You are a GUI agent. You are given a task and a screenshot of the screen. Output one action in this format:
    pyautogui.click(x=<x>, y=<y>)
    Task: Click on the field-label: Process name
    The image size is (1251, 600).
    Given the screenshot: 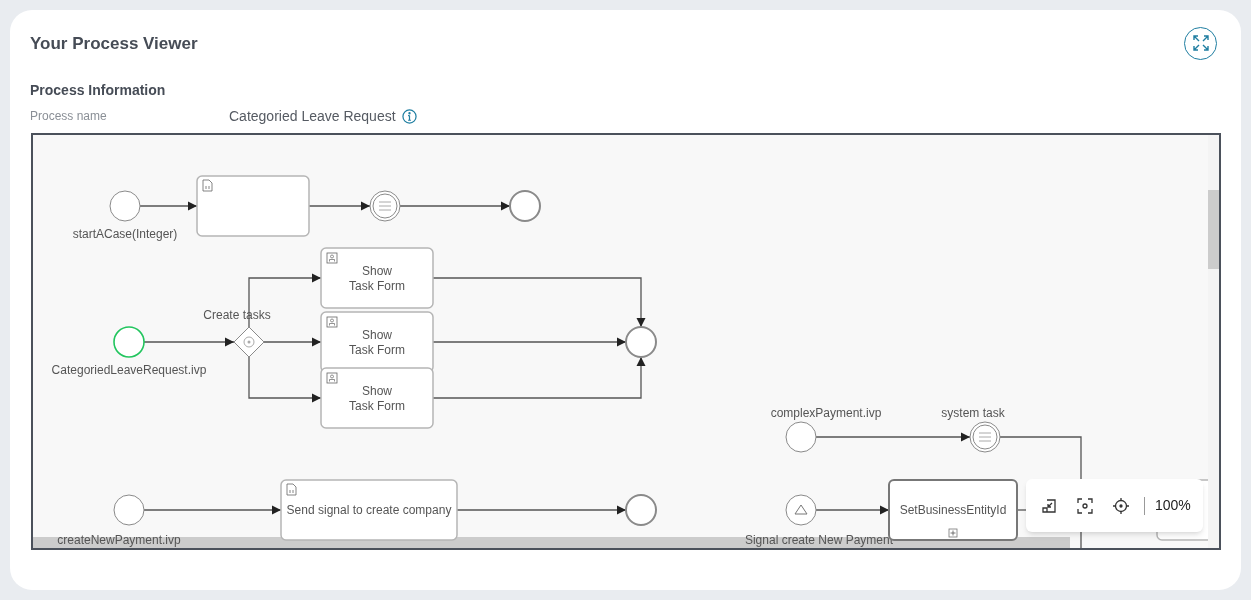 What is the action you would take?
    pyautogui.click(x=69, y=116)
    